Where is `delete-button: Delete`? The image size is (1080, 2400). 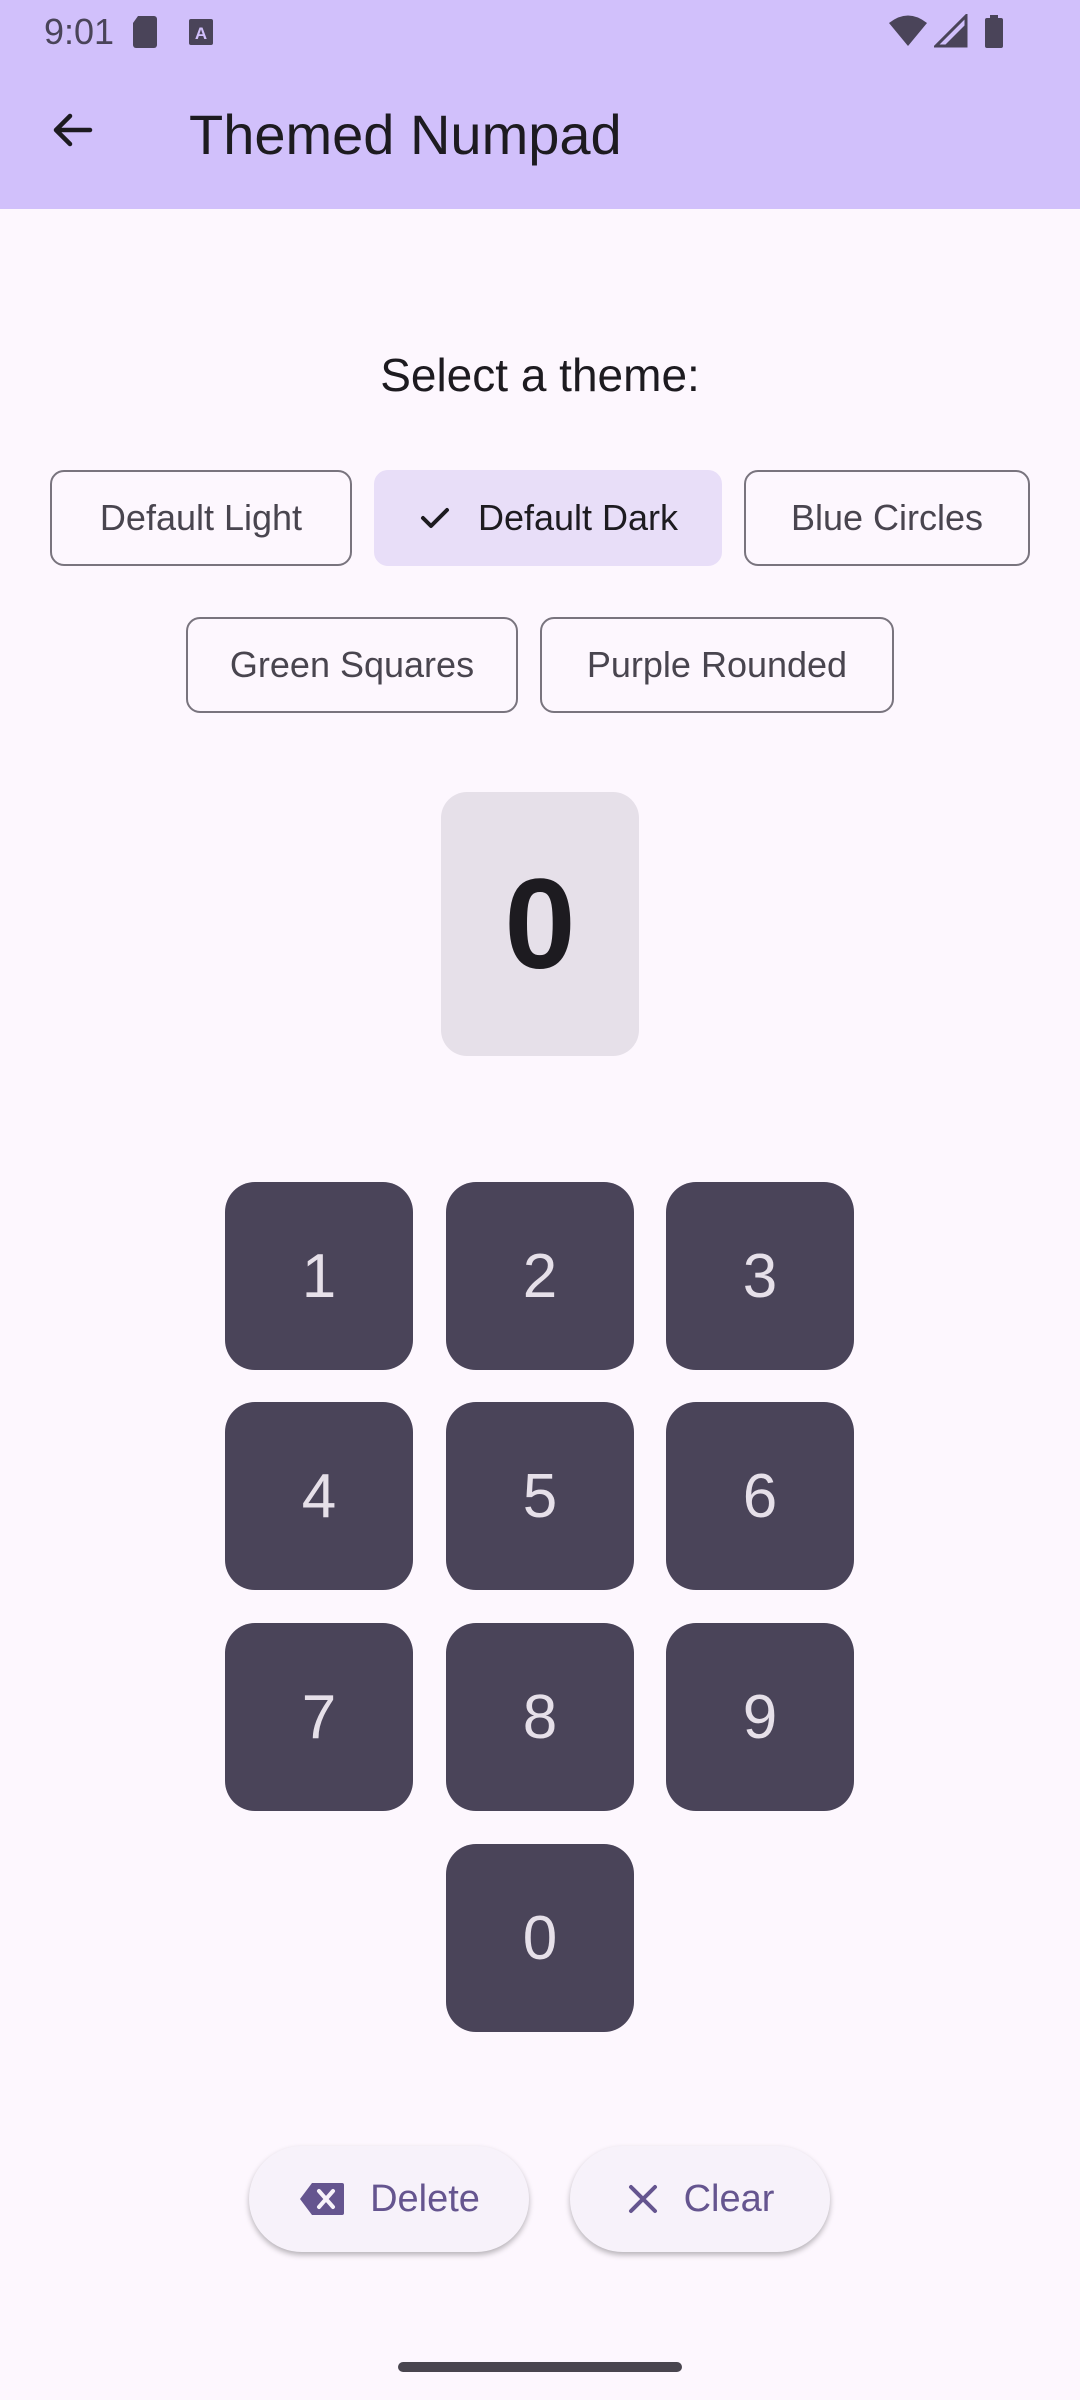 delete-button: Delete is located at coordinates (389, 2199).